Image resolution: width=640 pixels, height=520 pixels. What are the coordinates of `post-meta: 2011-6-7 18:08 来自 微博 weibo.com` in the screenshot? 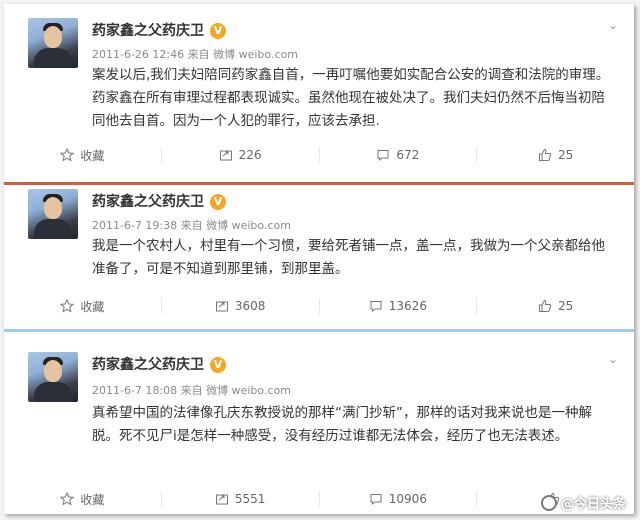 It's located at (191, 390).